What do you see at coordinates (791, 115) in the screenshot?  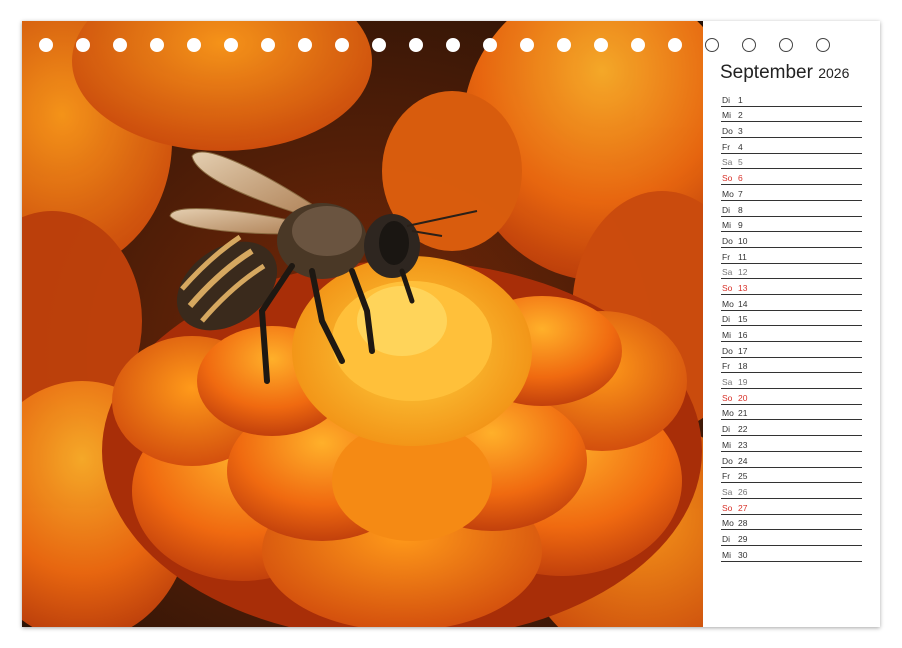 I see `day-row: Mi 2` at bounding box center [791, 115].